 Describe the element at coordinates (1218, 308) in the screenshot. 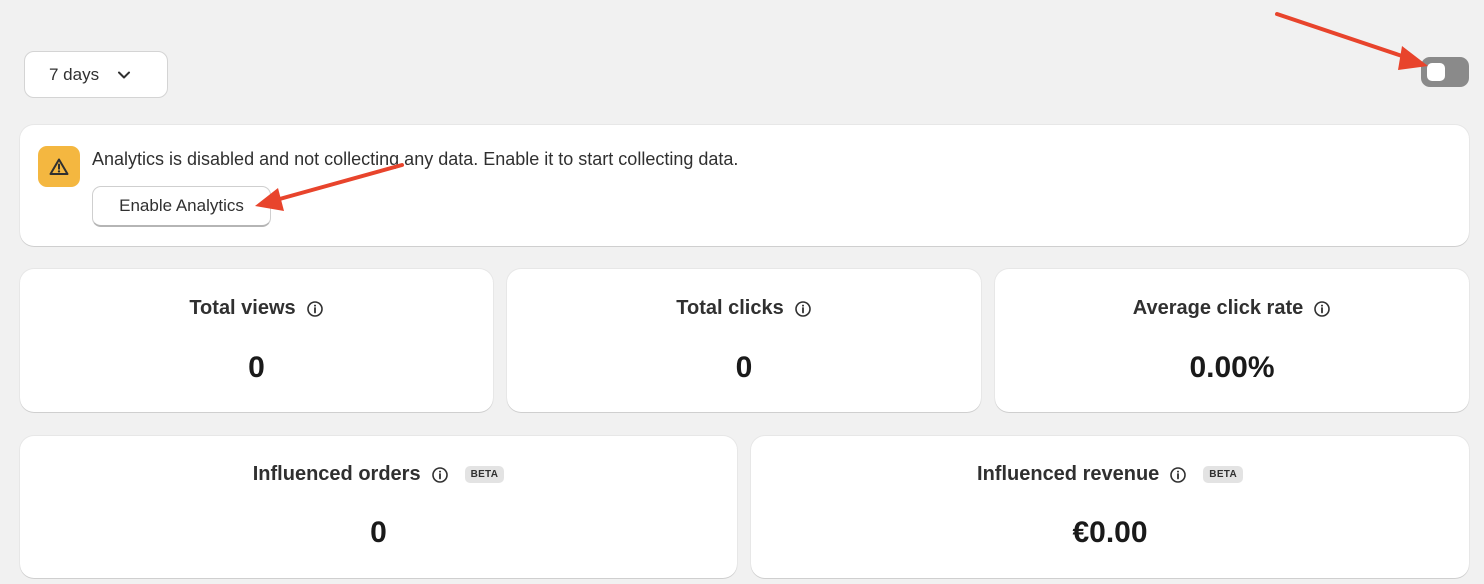

I see `metric-title: Average click rate` at that location.